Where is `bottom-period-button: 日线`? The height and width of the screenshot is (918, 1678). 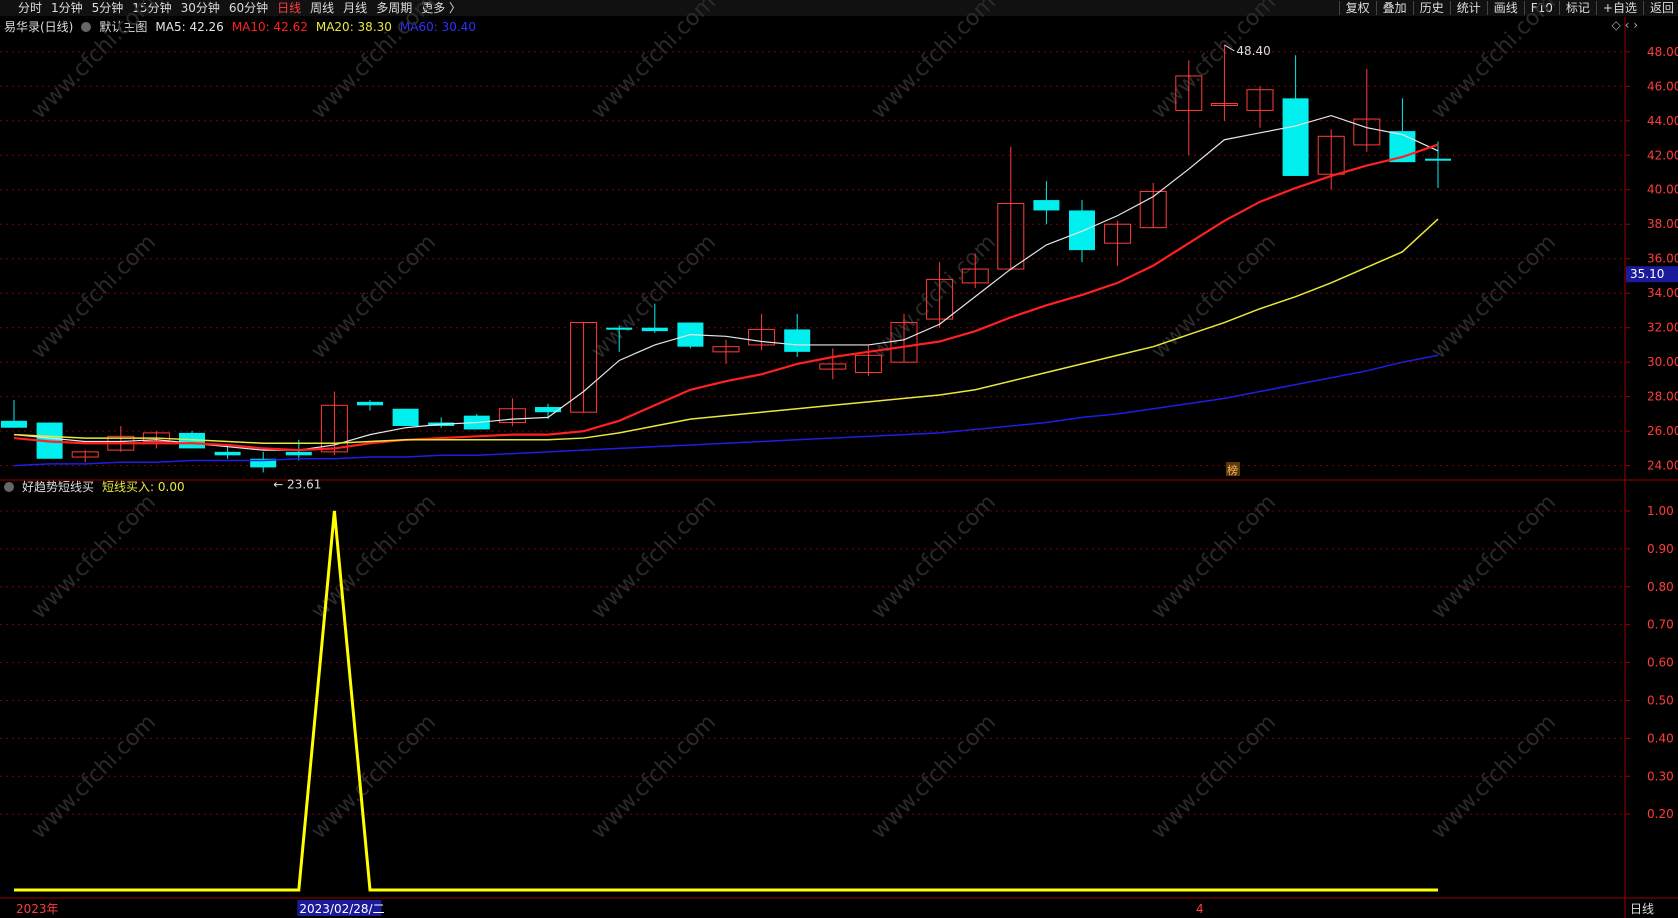
bottom-period-button: 日线 is located at coordinates (1642, 908).